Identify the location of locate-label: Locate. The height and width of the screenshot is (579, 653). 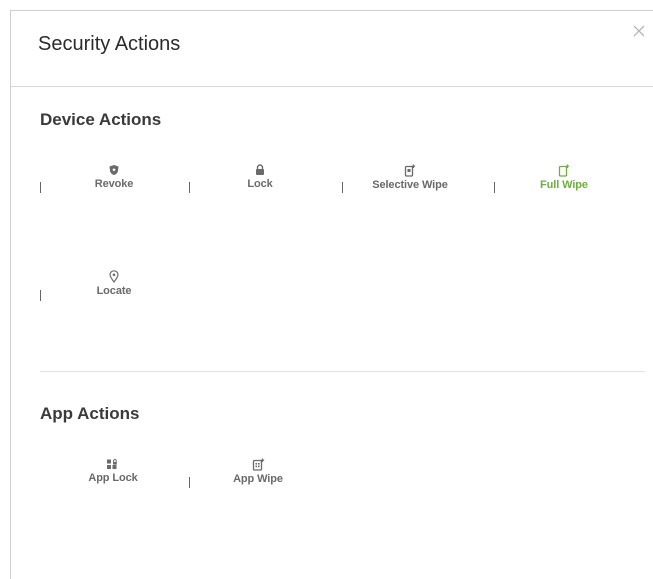
(114, 291).